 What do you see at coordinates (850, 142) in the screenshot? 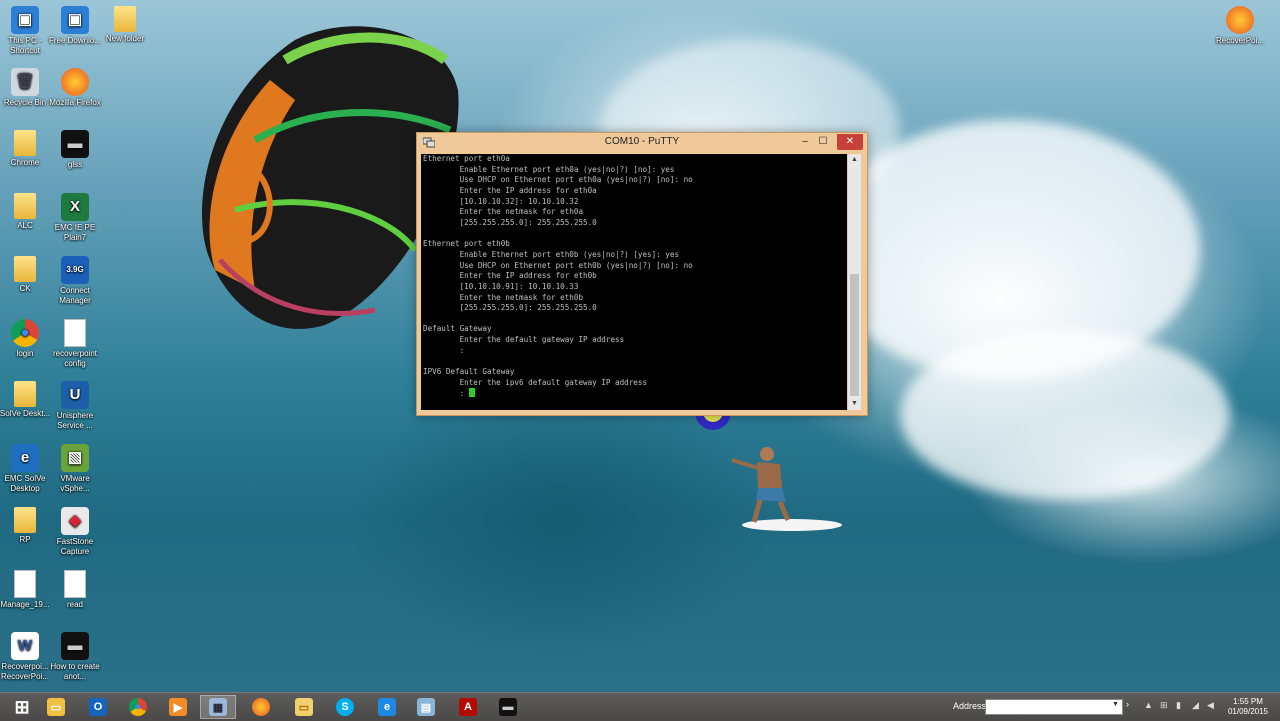
I see `close-button: ✕` at bounding box center [850, 142].